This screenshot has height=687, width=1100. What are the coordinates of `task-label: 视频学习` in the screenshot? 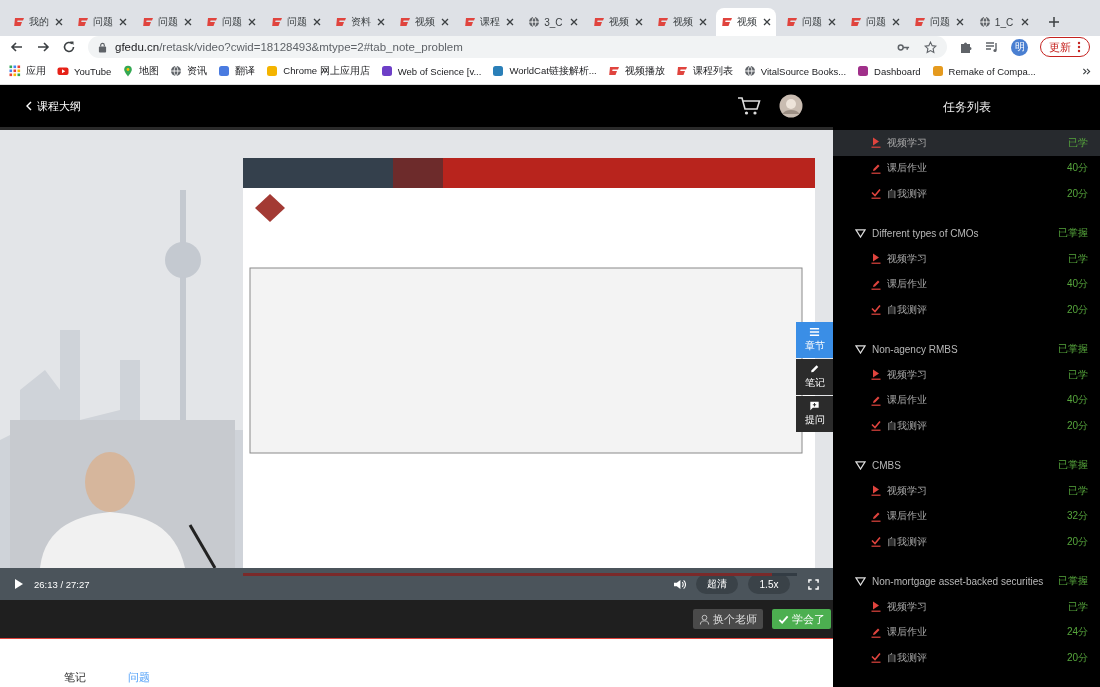 It's located at (907, 490).